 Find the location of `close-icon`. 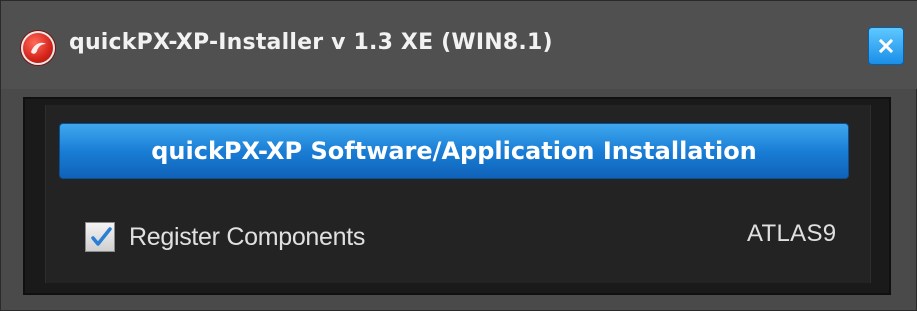

close-icon is located at coordinates (886, 46).